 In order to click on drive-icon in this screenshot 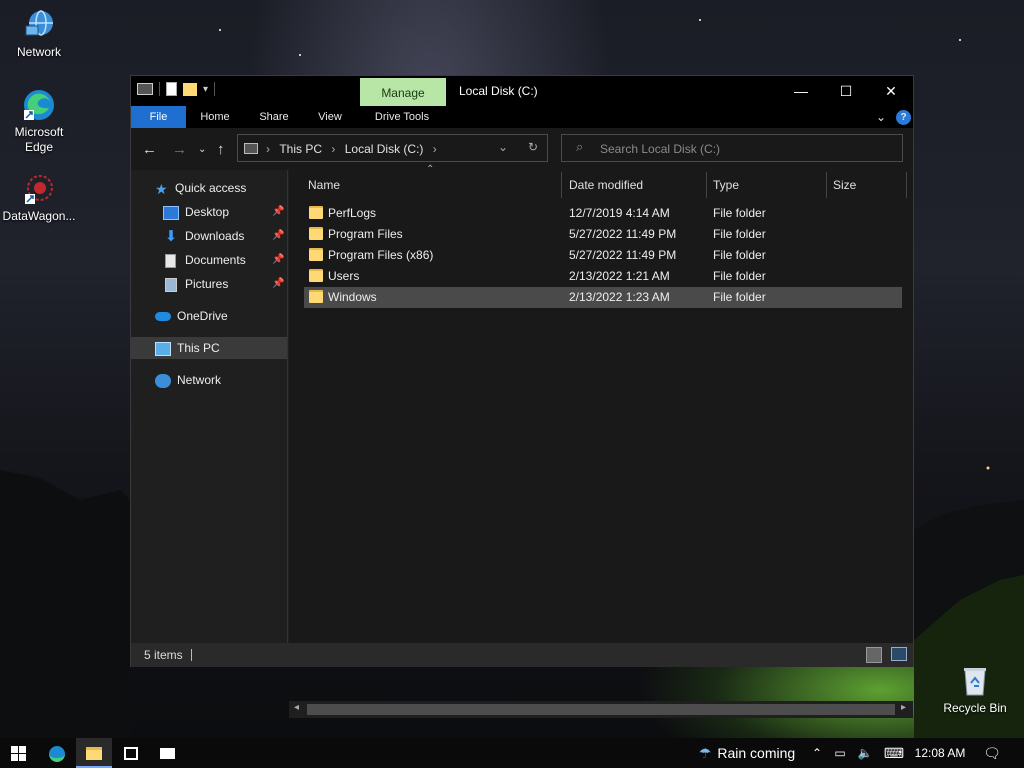, I will do `click(251, 148)`.